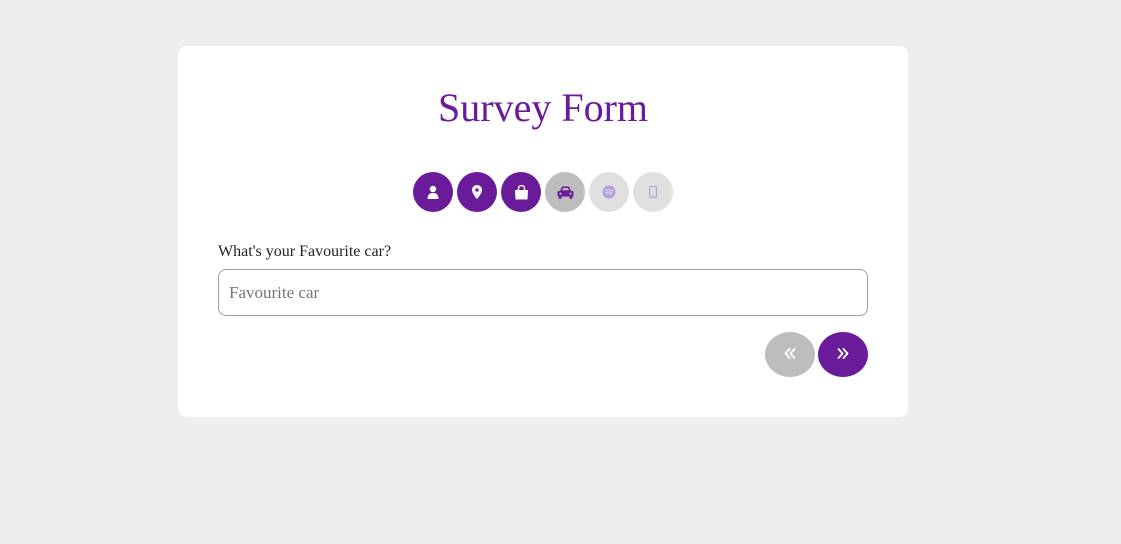  I want to click on user-icon, so click(433, 192).